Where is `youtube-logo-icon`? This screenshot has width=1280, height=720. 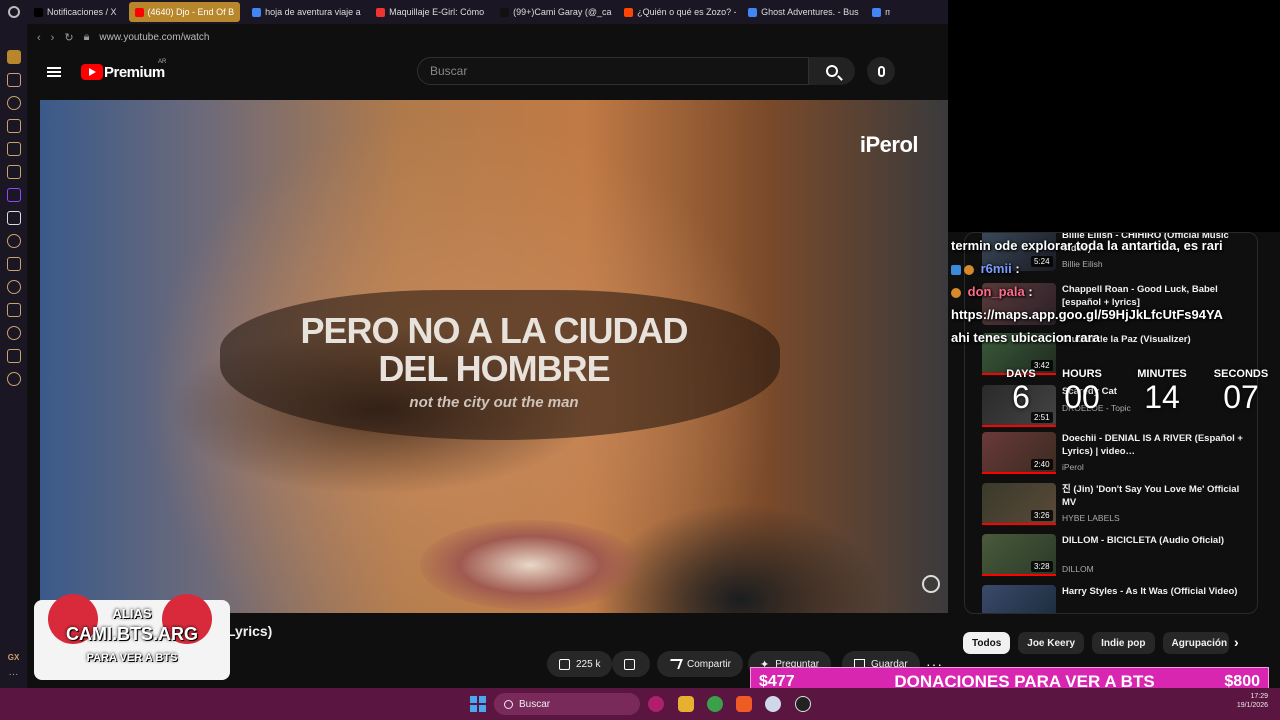
youtube-logo-icon is located at coordinates (92, 72).